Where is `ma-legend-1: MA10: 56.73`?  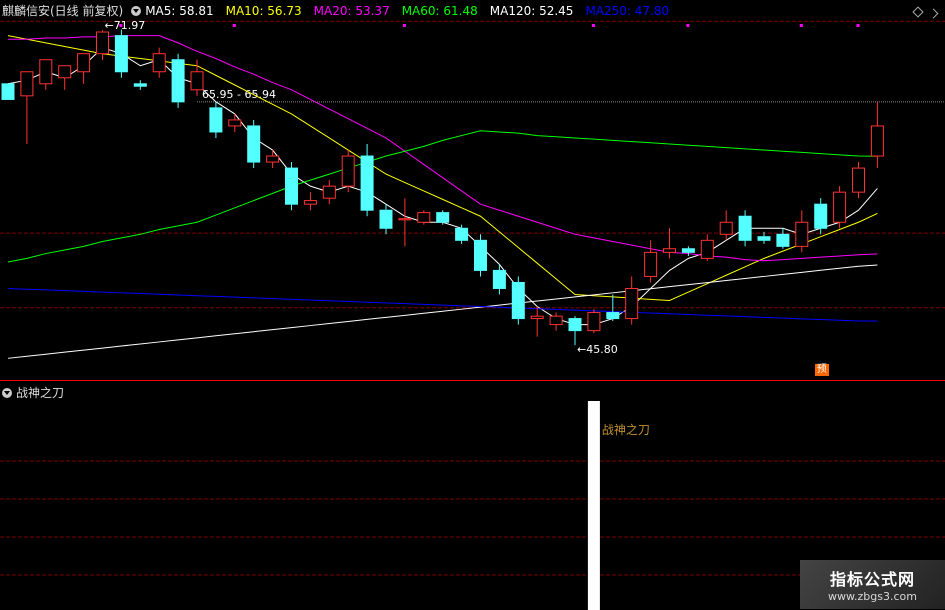 ma-legend-1: MA10: 56.73 is located at coordinates (263, 10).